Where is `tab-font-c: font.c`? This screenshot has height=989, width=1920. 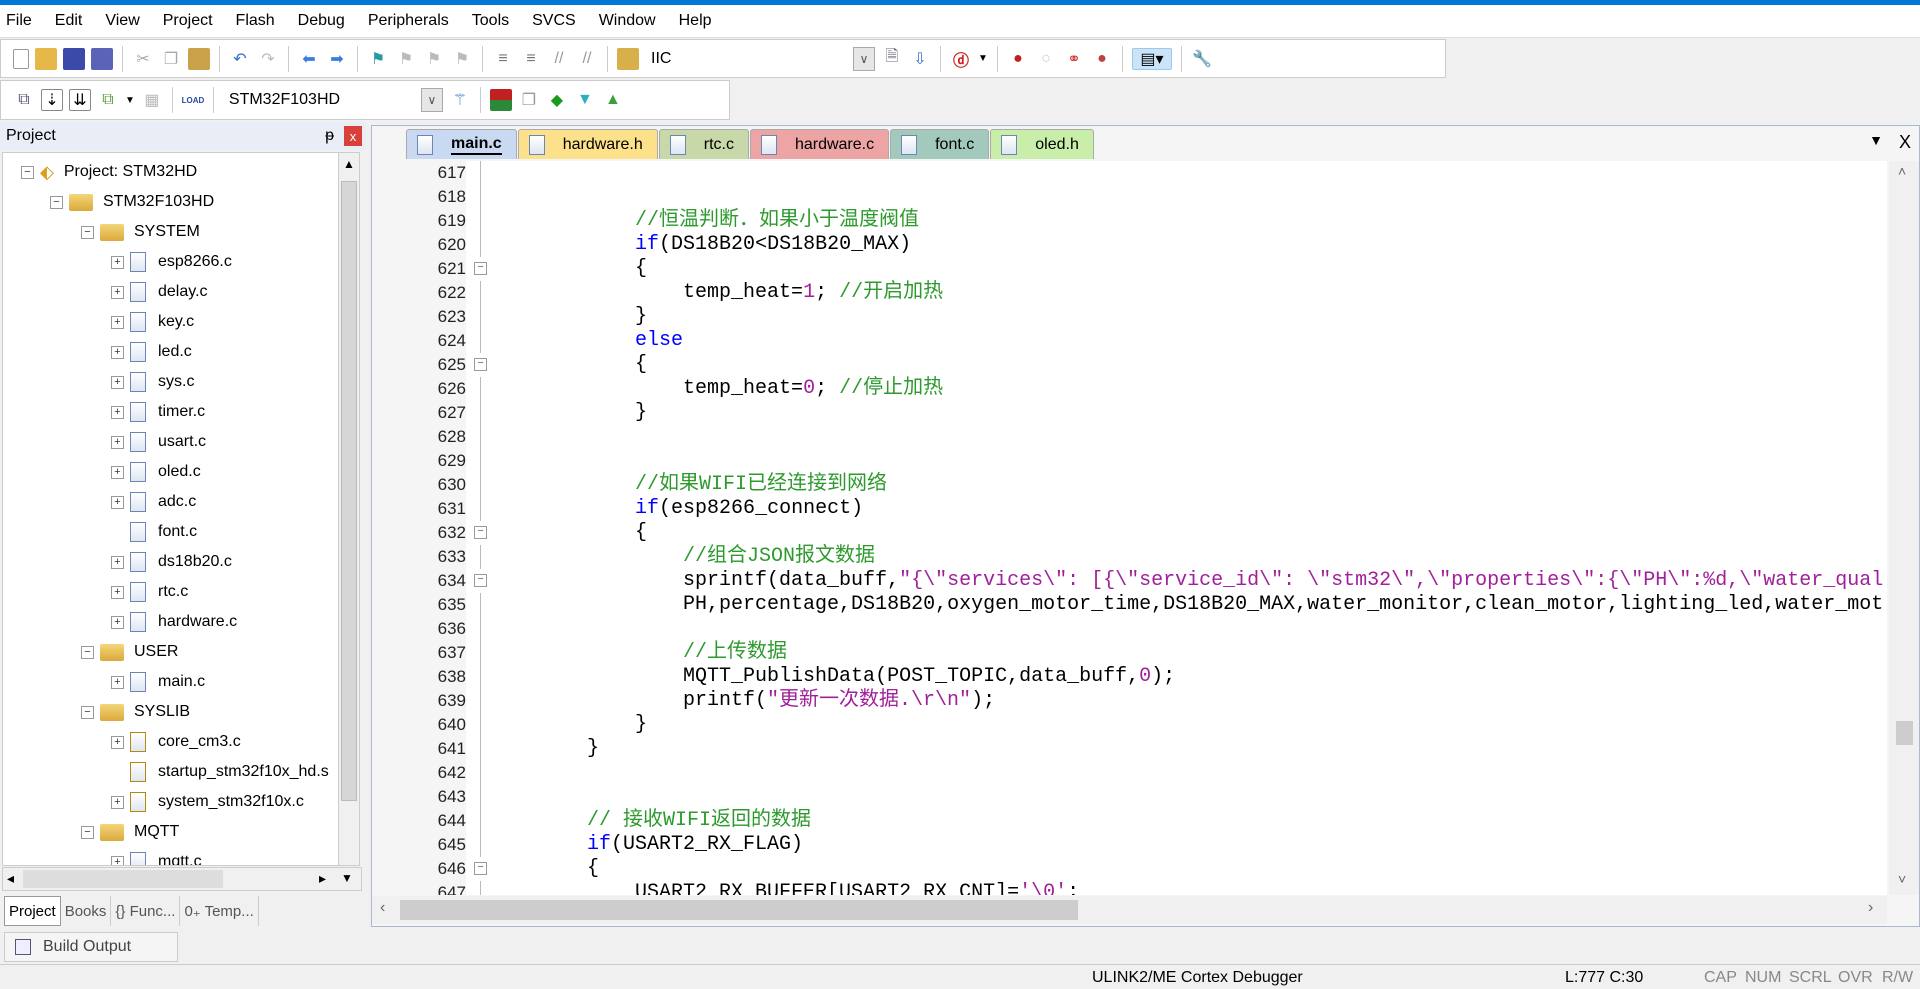 tab-font-c: font.c is located at coordinates (940, 144).